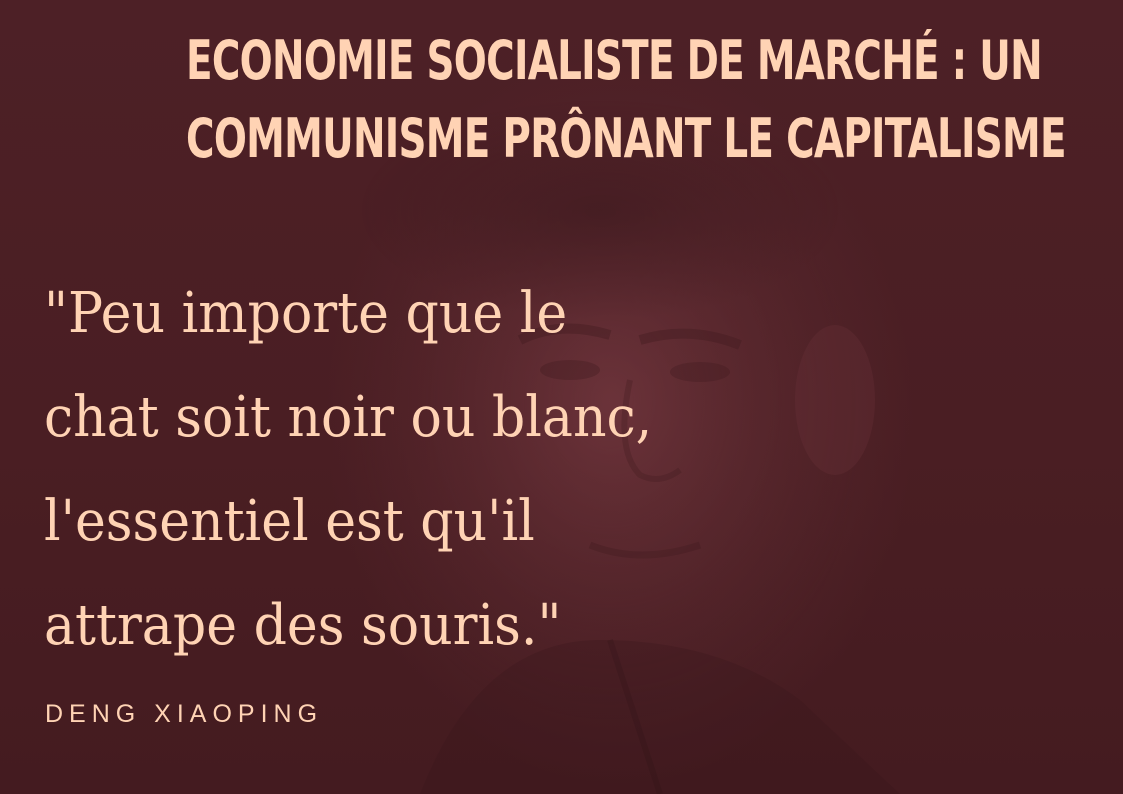  Describe the element at coordinates (303, 625) in the screenshot. I see `quote-line-4: attrape des souris."` at that location.